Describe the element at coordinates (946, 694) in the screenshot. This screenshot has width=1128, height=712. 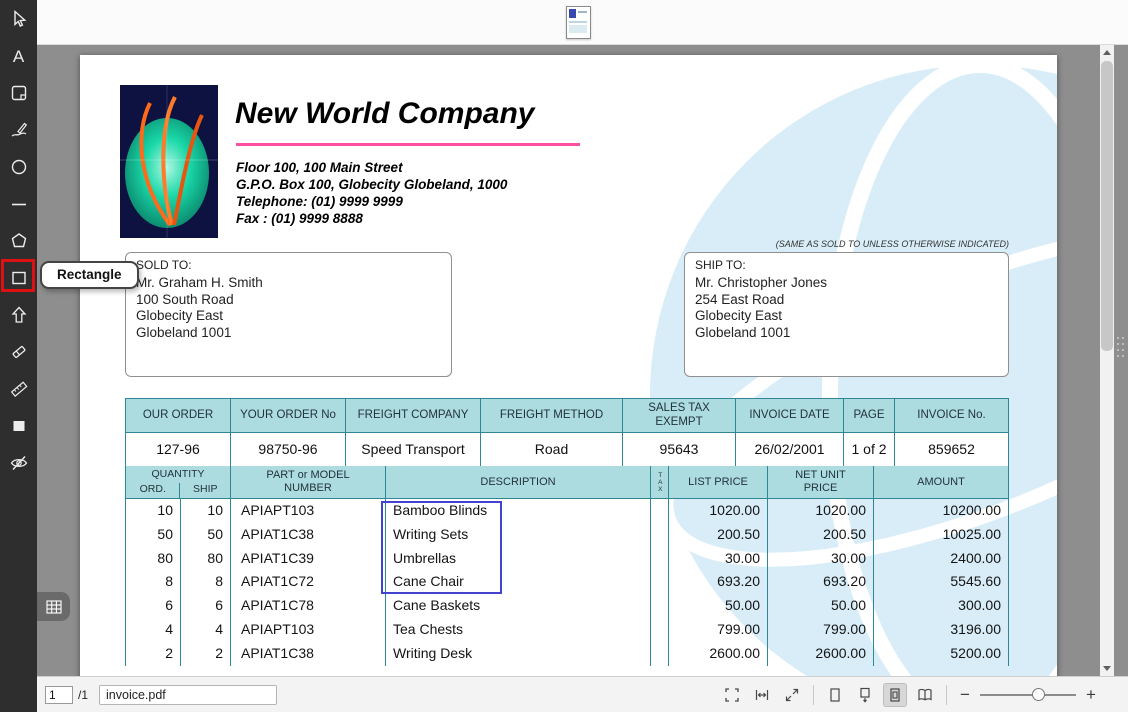
I see `toolbar-separator` at that location.